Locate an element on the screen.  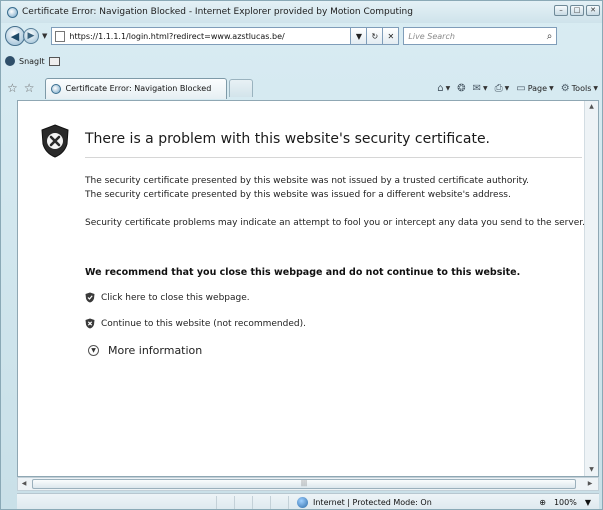
close-webpage-link: Click here to close this webpage. is located at coordinates (167, 297).